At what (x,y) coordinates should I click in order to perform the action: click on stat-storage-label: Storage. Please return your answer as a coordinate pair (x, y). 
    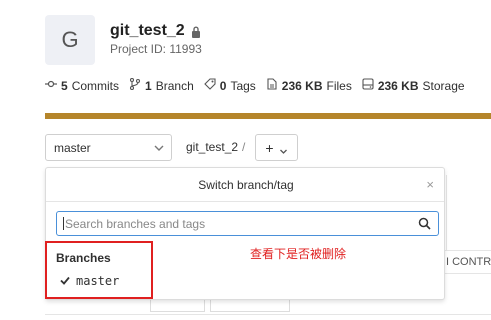
    Looking at the image, I should click on (443, 85).